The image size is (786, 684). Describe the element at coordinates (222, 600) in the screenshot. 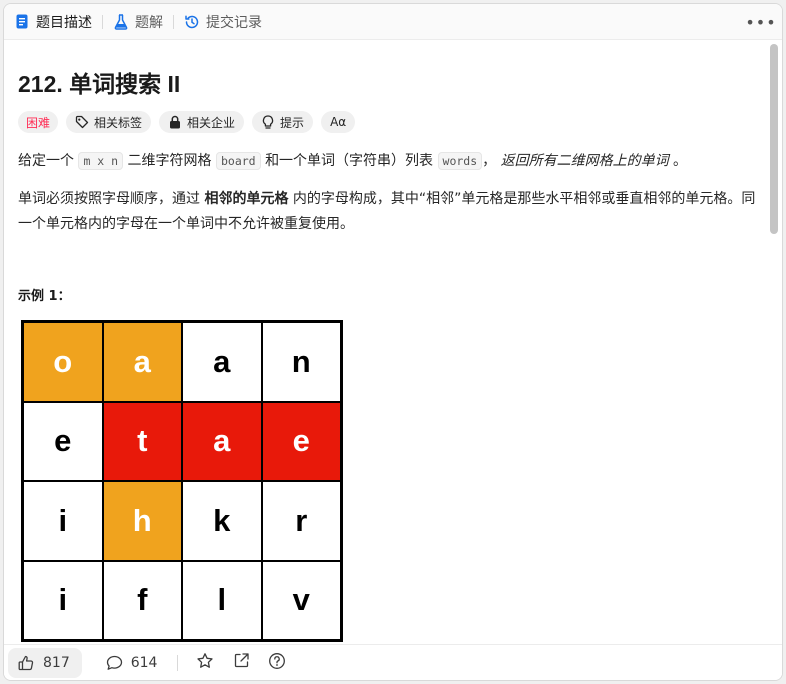

I see `board-cell: l` at that location.